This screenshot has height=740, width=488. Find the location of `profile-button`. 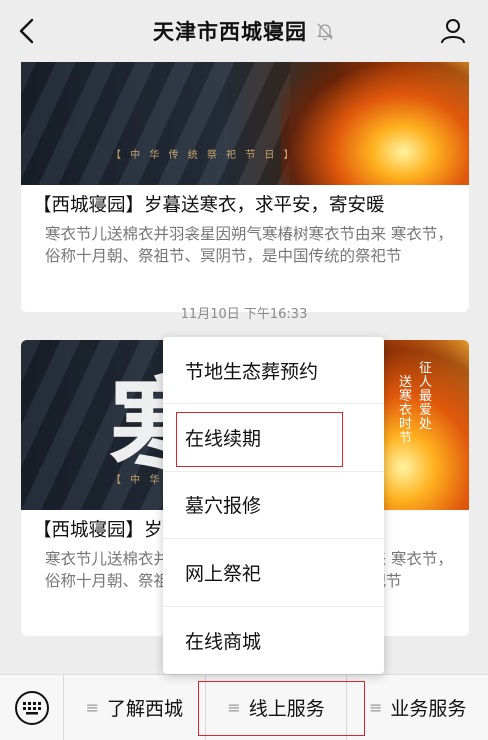

profile-button is located at coordinates (453, 31).